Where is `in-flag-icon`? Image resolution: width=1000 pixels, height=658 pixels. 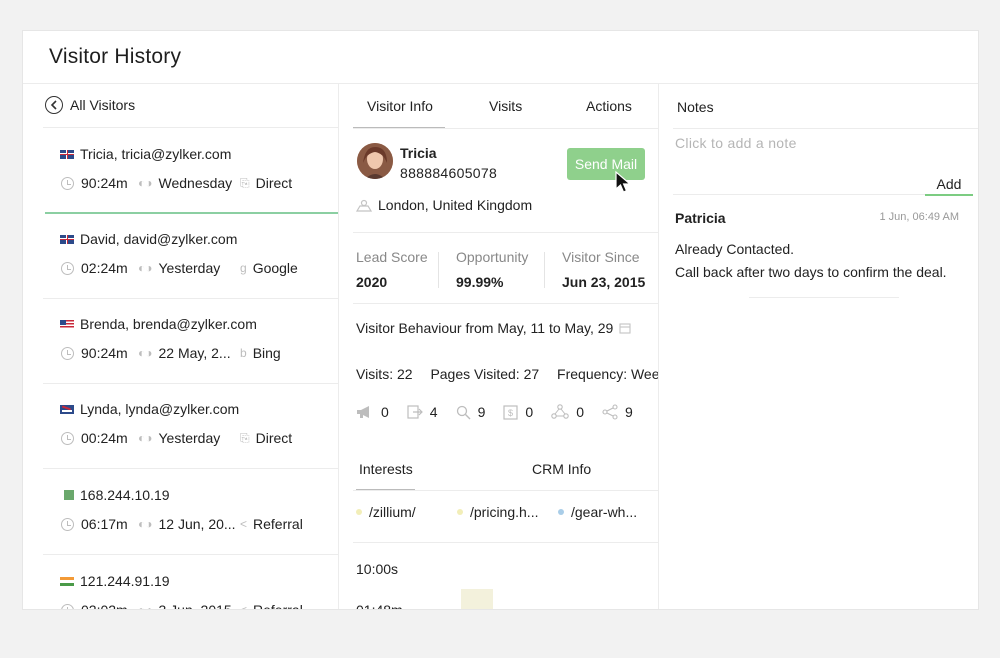
in-flag-icon is located at coordinates (67, 581).